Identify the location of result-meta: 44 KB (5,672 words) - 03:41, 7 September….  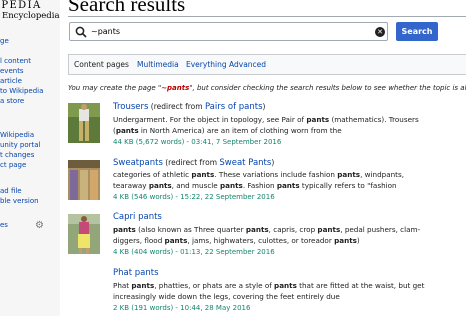
(197, 142).